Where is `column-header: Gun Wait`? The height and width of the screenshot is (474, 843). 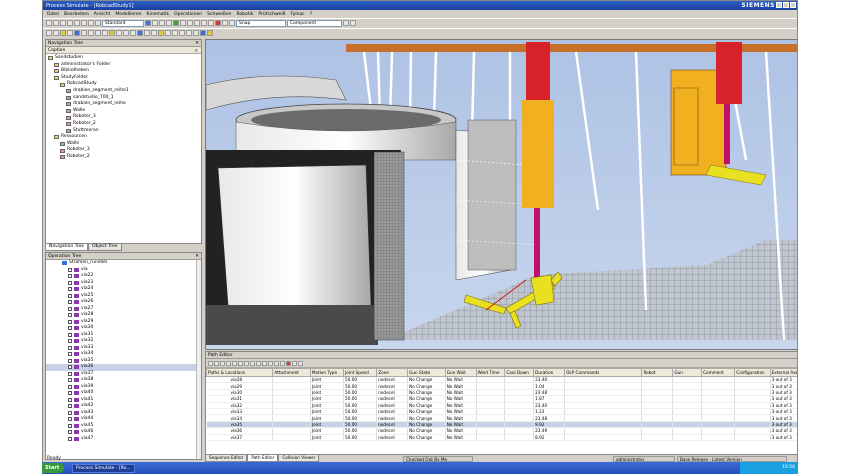
column-header: Gun Wait is located at coordinates (460, 372).